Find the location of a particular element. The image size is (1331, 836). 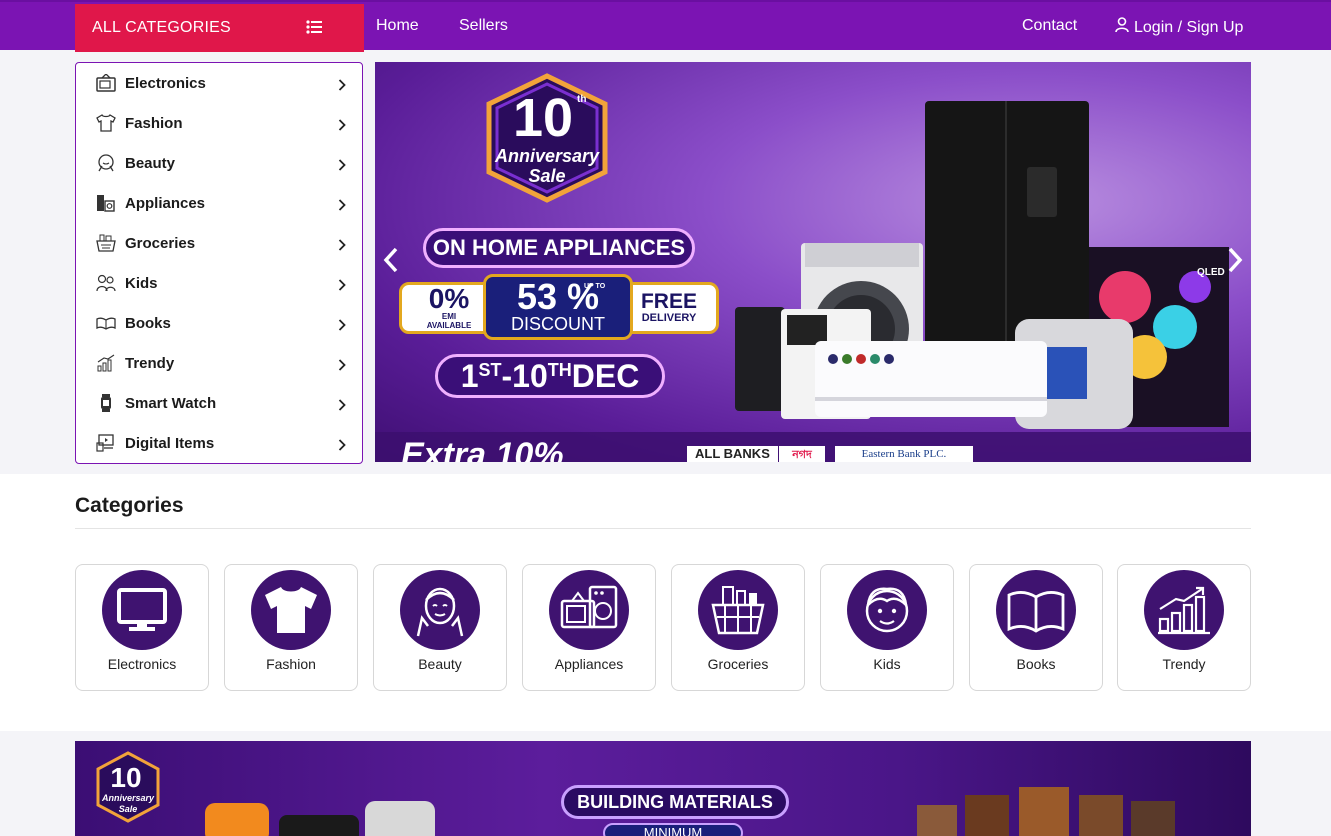

watch-icon is located at coordinates (106, 403).